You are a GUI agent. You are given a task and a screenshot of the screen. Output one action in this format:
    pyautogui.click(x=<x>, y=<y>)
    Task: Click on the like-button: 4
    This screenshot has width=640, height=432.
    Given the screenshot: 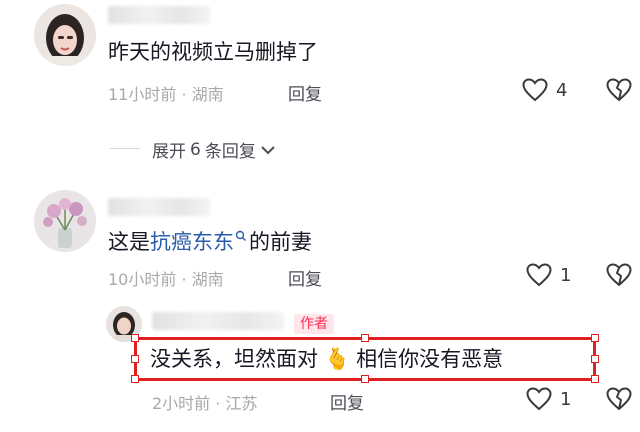 What is the action you would take?
    pyautogui.click(x=544, y=90)
    